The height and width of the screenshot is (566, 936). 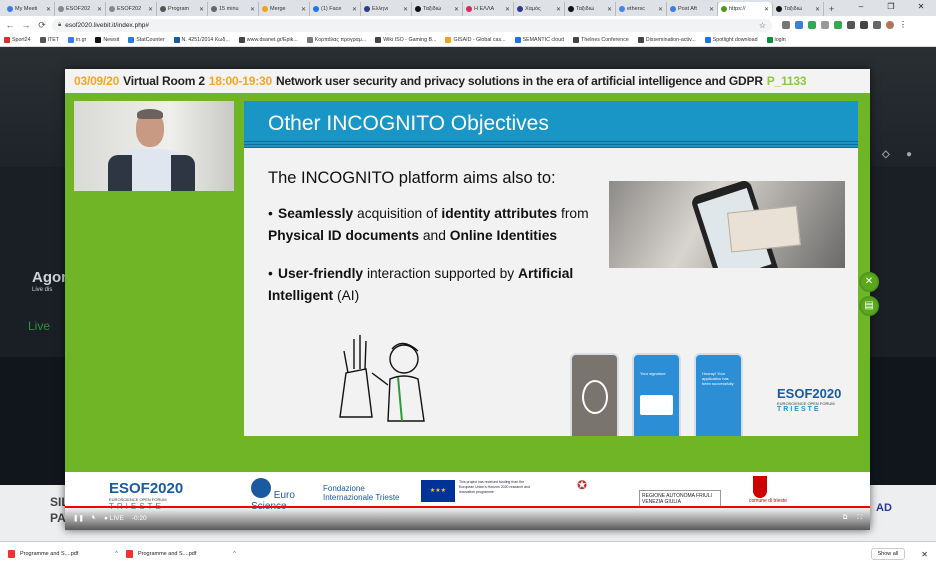 What do you see at coordinates (762, 25) in the screenshot?
I see `bookmark-star-icon: ☆` at bounding box center [762, 25].